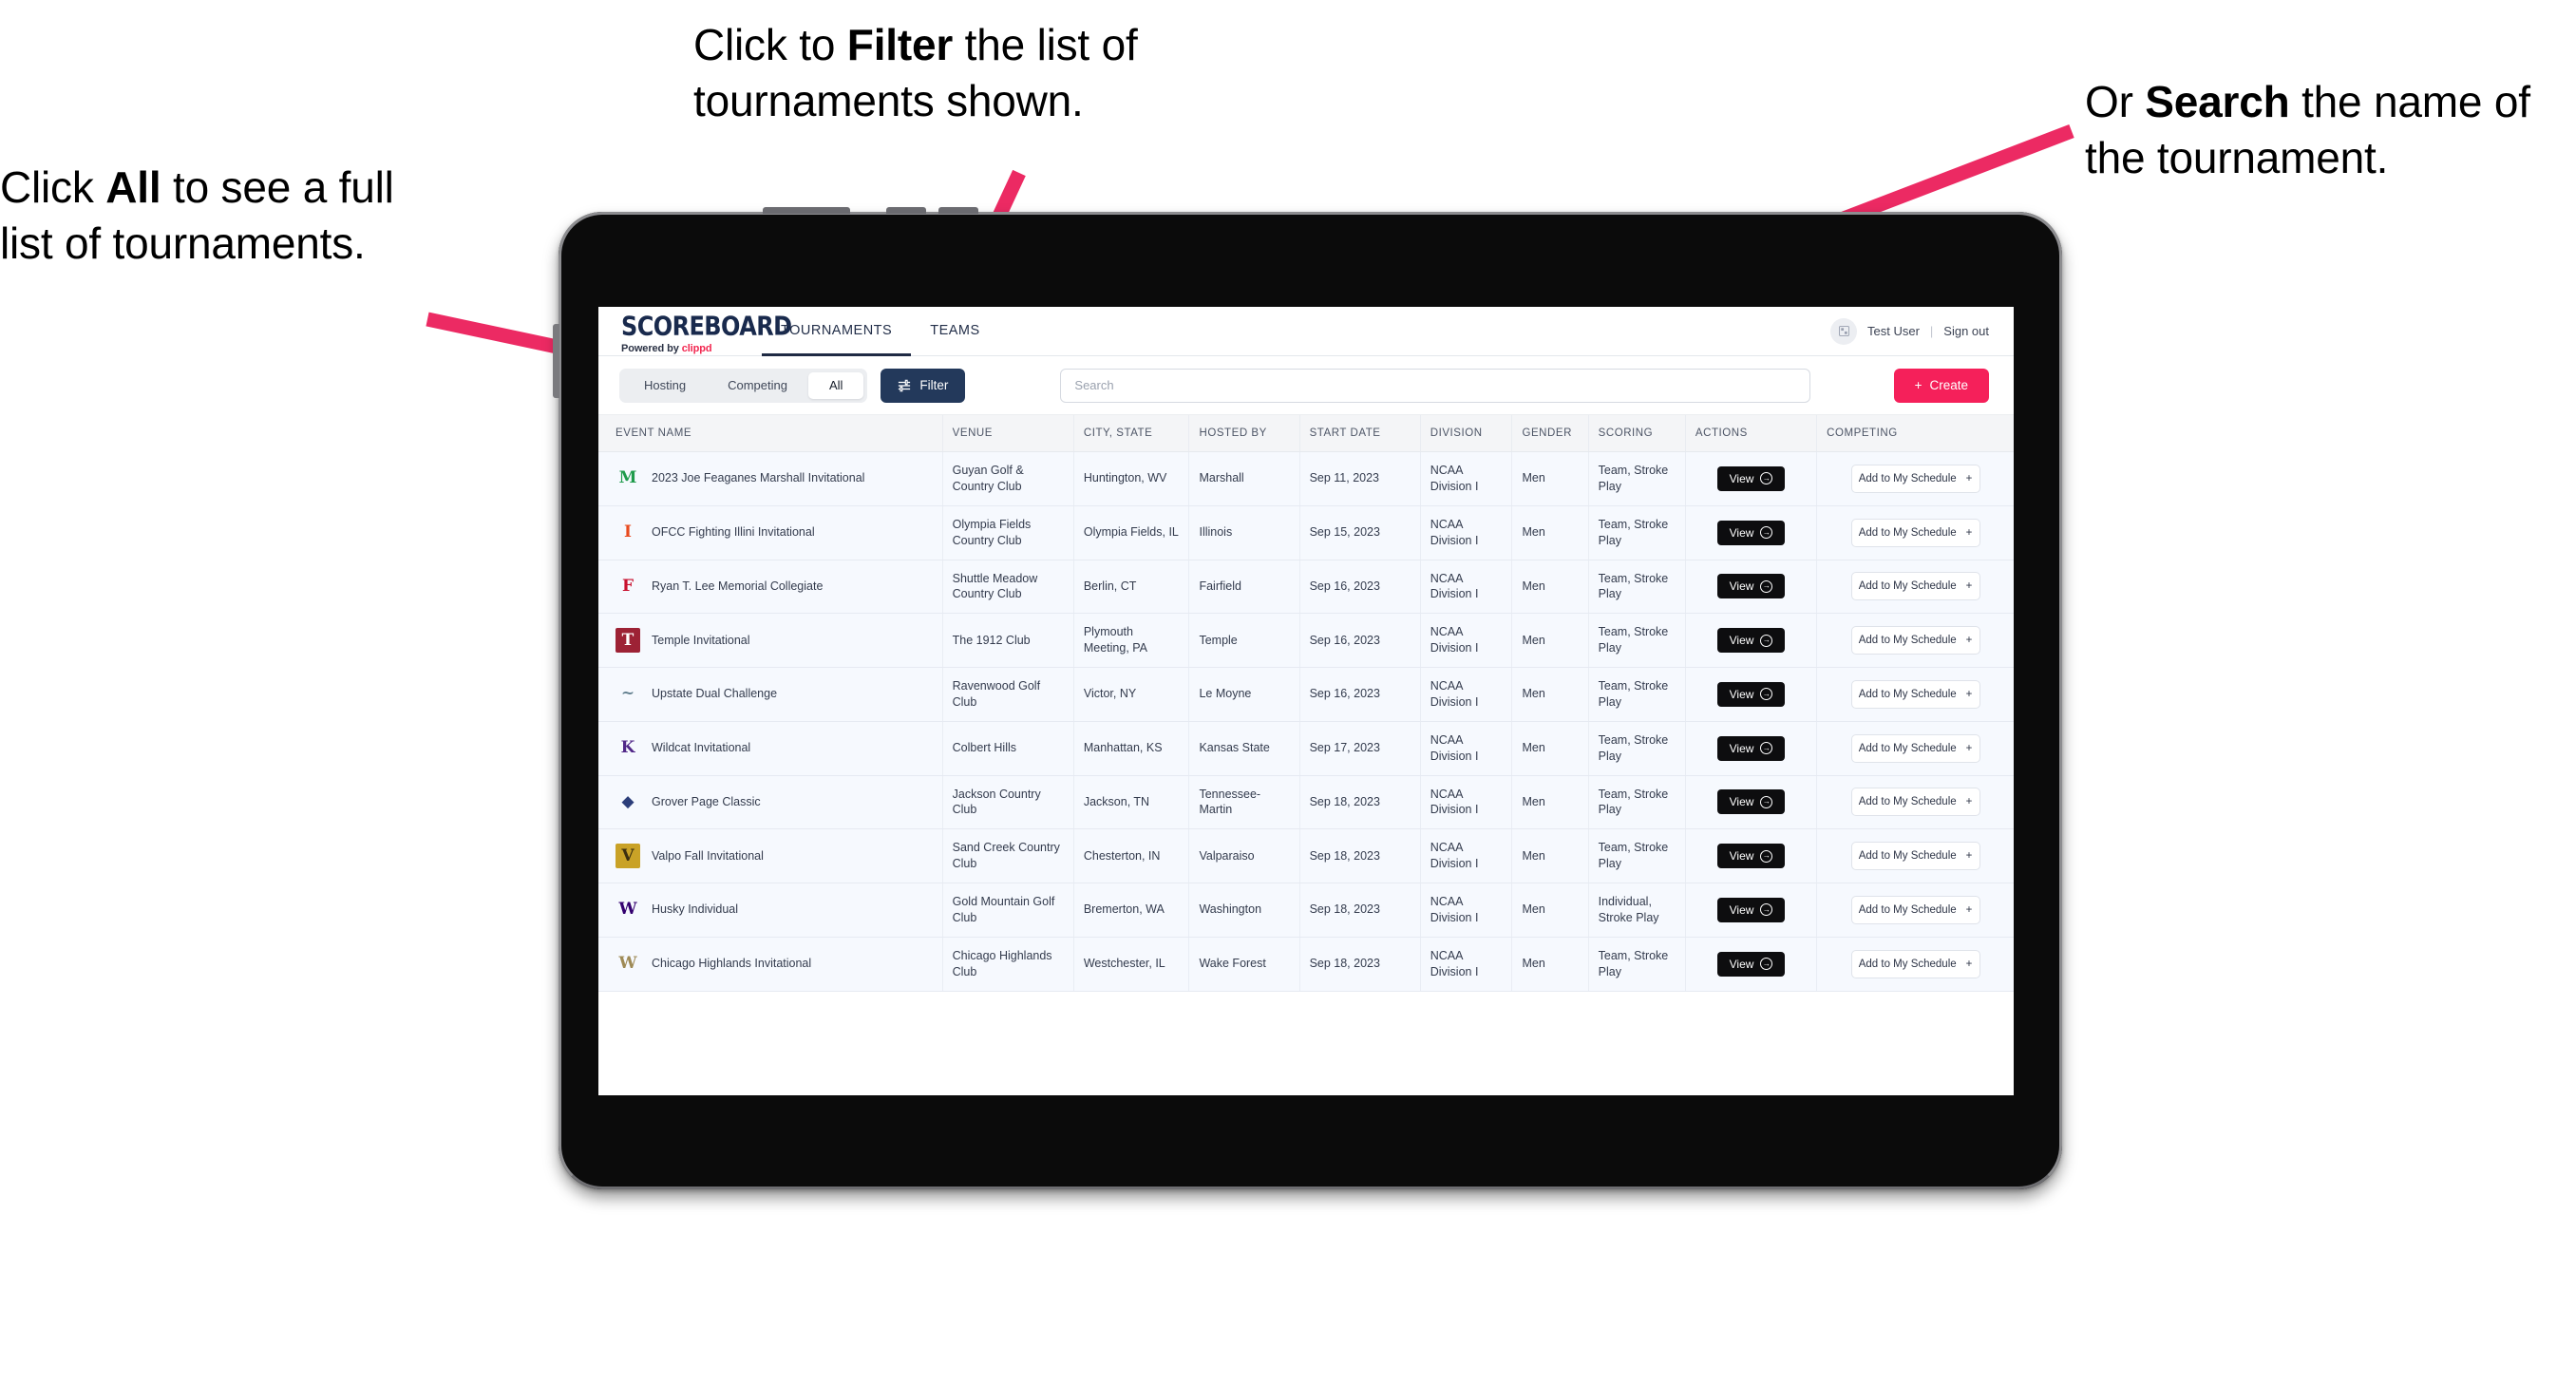  Describe the element at coordinates (1360, 748) in the screenshot. I see `cell-start-date: Sep 17, 2023` at that location.